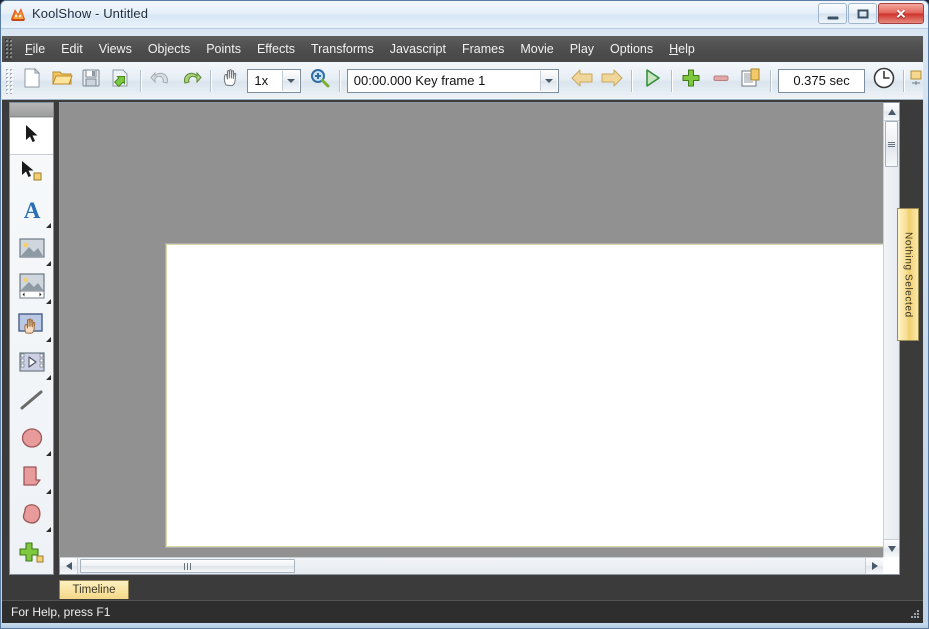 The image size is (929, 629). I want to click on resize-grip, so click(913, 614).